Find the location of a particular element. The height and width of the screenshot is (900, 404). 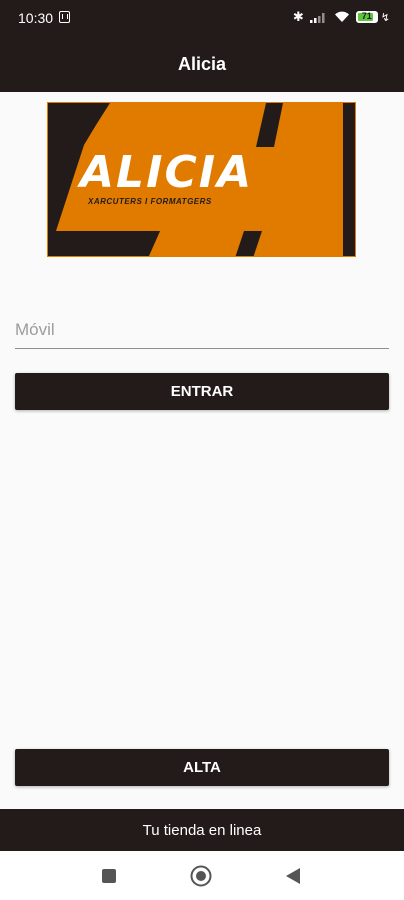

battery-level: 71 is located at coordinates (366, 16).